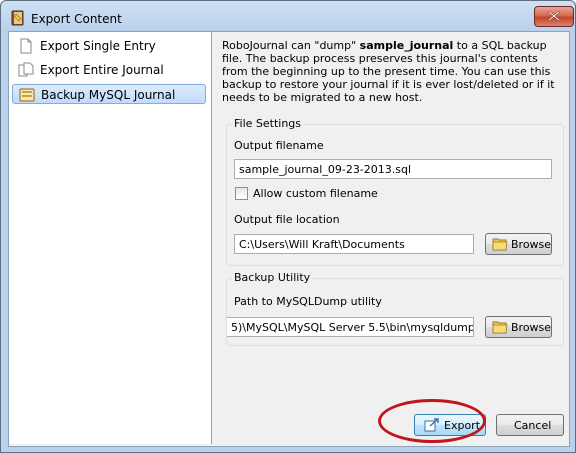  What do you see at coordinates (291, 45) in the screenshot?
I see `description-text: RoboJournal can "dump"` at bounding box center [291, 45].